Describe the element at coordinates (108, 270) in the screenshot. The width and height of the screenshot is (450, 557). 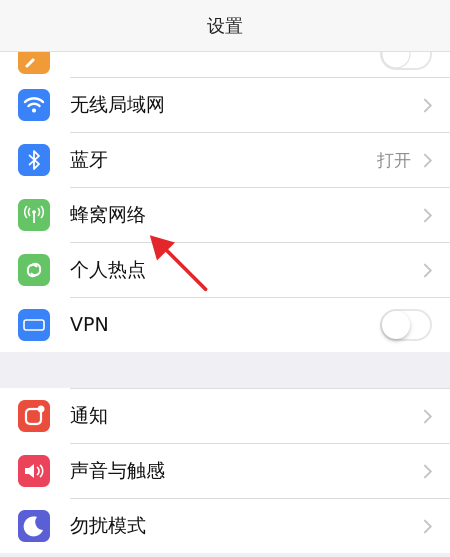
I see `row-label: 个人热点` at that location.